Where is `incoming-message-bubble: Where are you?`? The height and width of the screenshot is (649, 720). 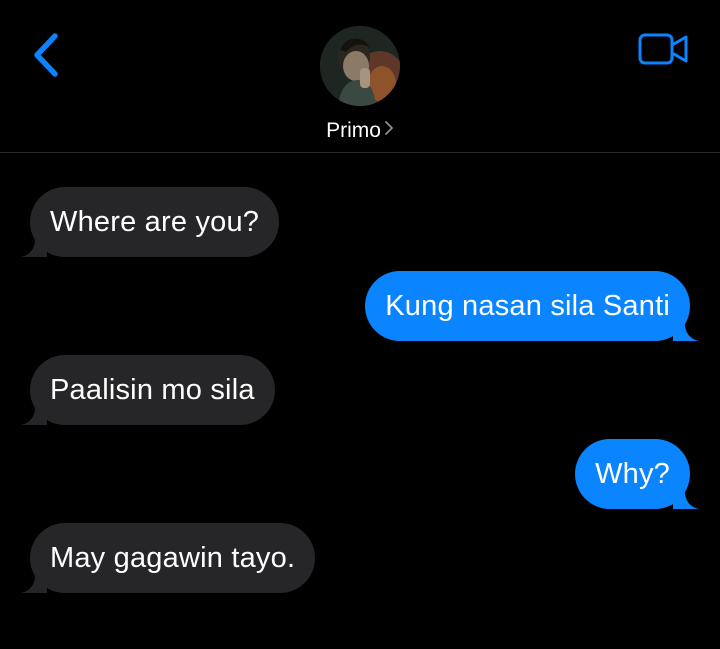
incoming-message-bubble: Where are you? is located at coordinates (150, 222).